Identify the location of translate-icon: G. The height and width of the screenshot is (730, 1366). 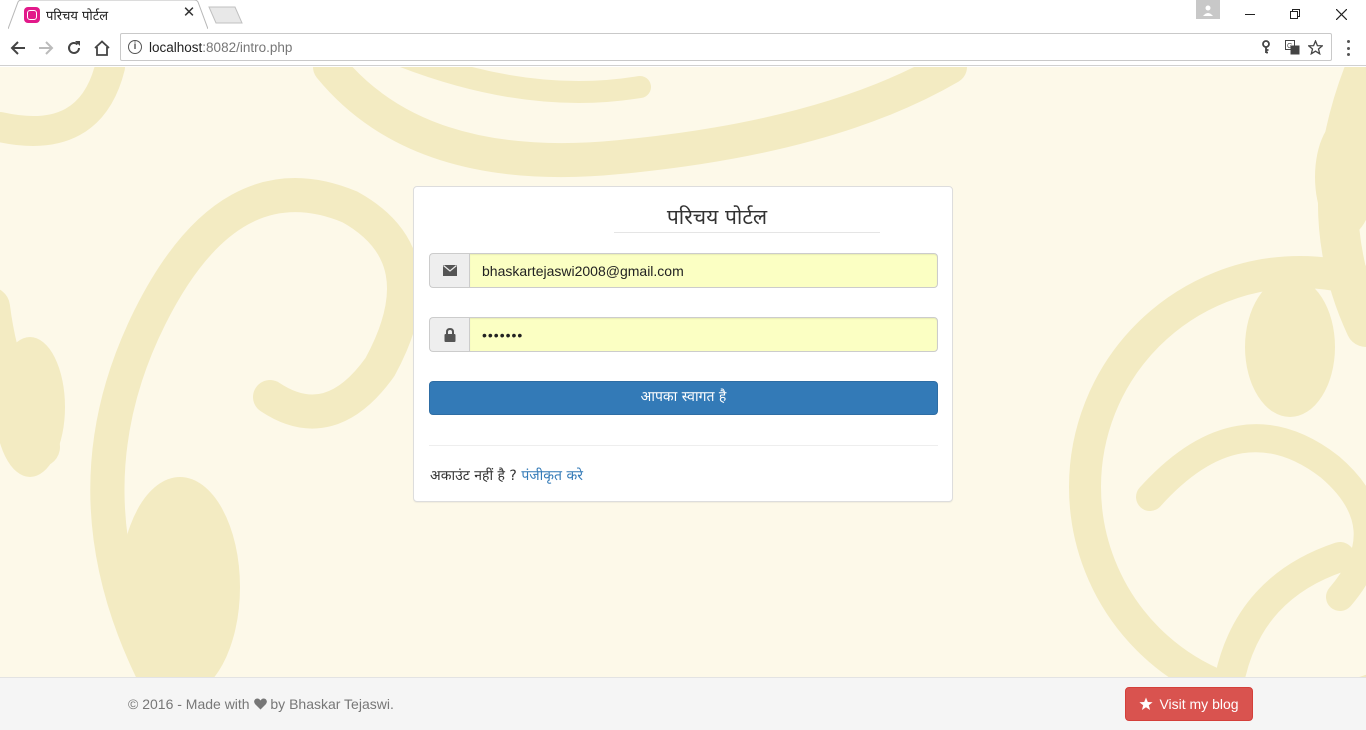
(1292, 47).